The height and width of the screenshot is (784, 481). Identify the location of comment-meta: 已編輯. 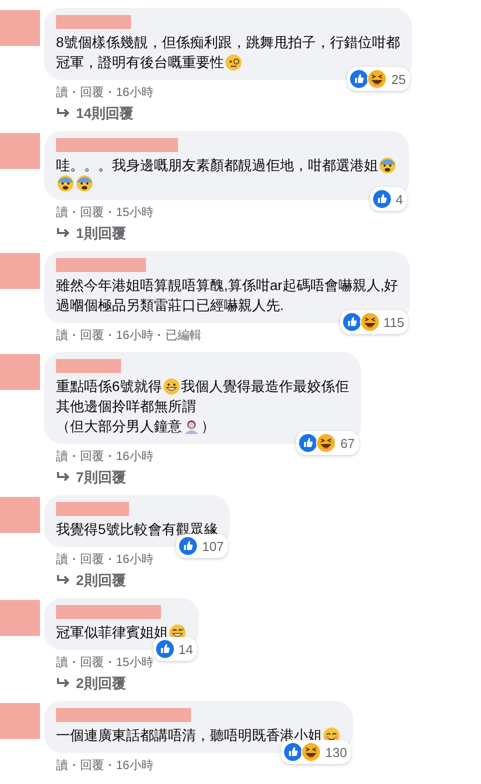
(183, 335).